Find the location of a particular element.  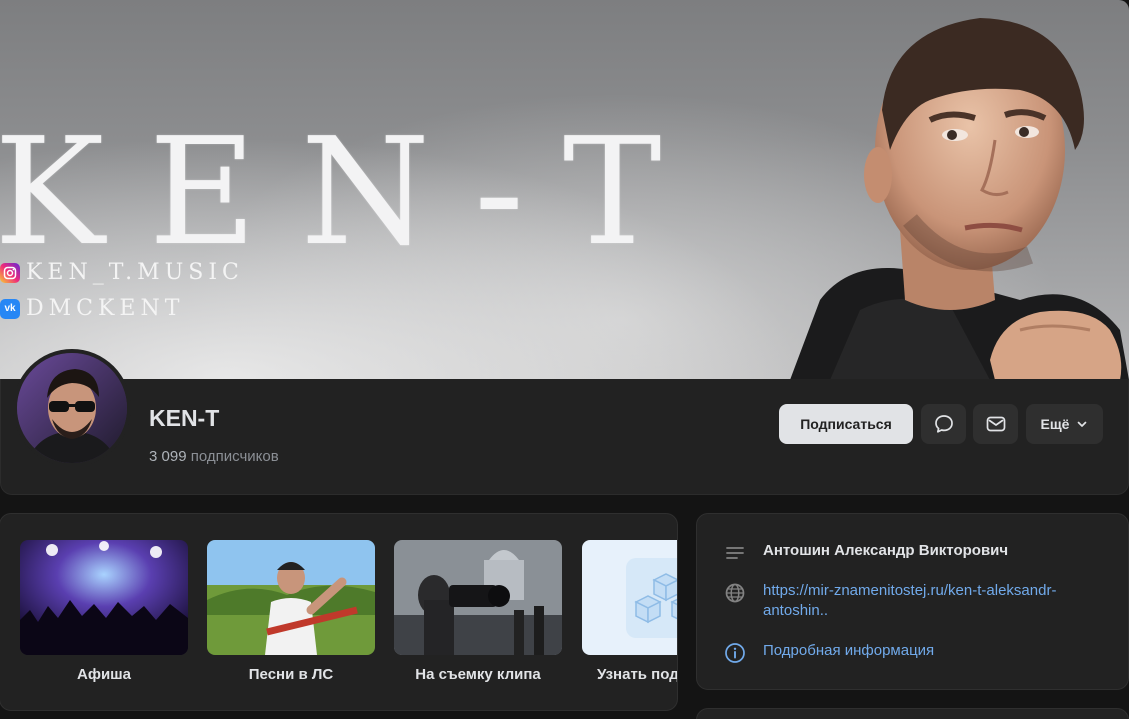

mail-button is located at coordinates (995, 424).